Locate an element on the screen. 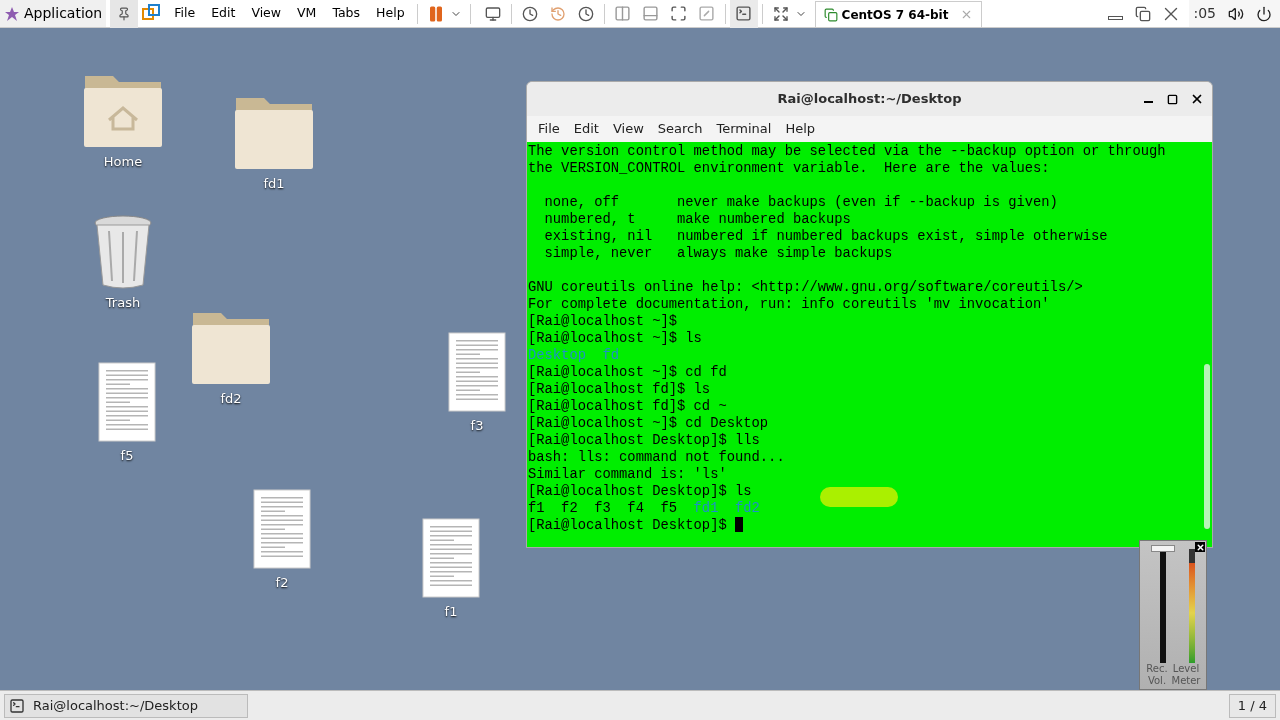  clock-text: :05 is located at coordinates (1204, 13).